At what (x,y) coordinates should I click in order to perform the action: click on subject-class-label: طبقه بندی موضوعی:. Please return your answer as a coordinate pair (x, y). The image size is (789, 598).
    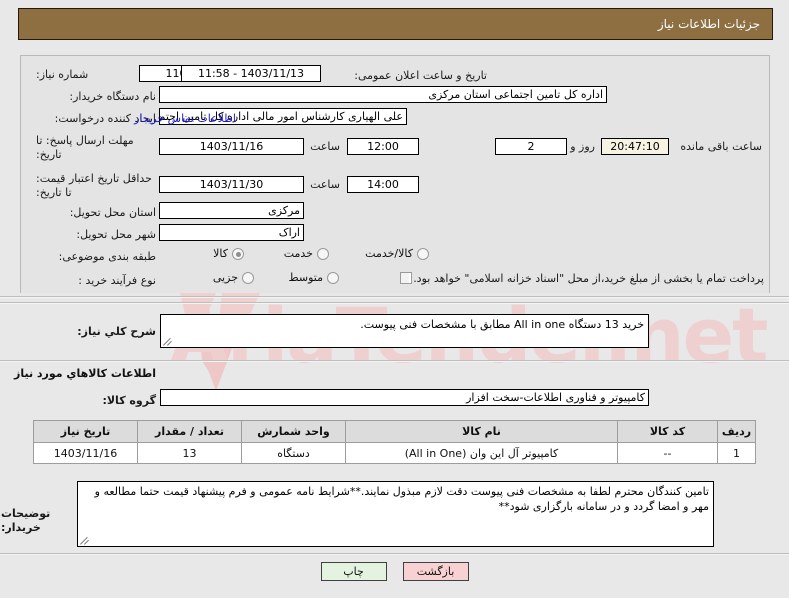
    Looking at the image, I should click on (107, 256).